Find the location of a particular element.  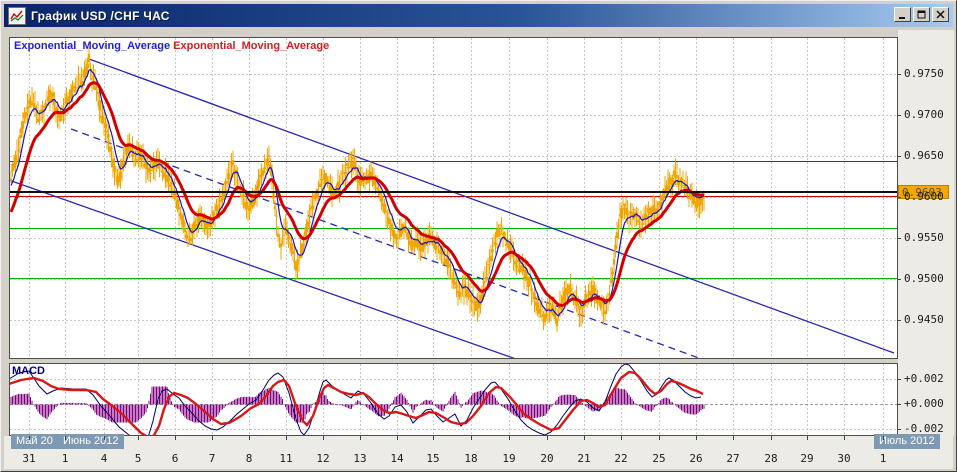

time-tick-14-10: 14 is located at coordinates (397, 458).